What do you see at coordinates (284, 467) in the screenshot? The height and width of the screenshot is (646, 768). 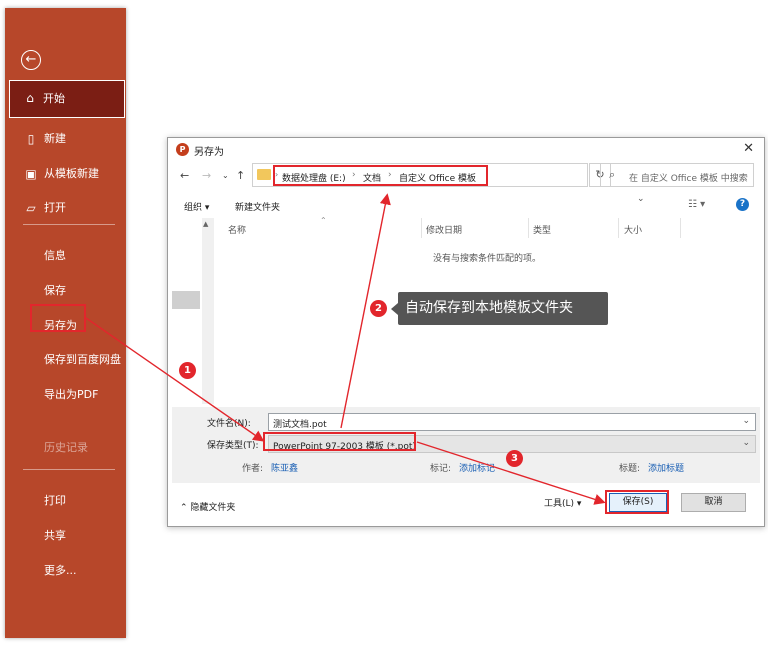 I see `author-field: 陈亚鑫` at bounding box center [284, 467].